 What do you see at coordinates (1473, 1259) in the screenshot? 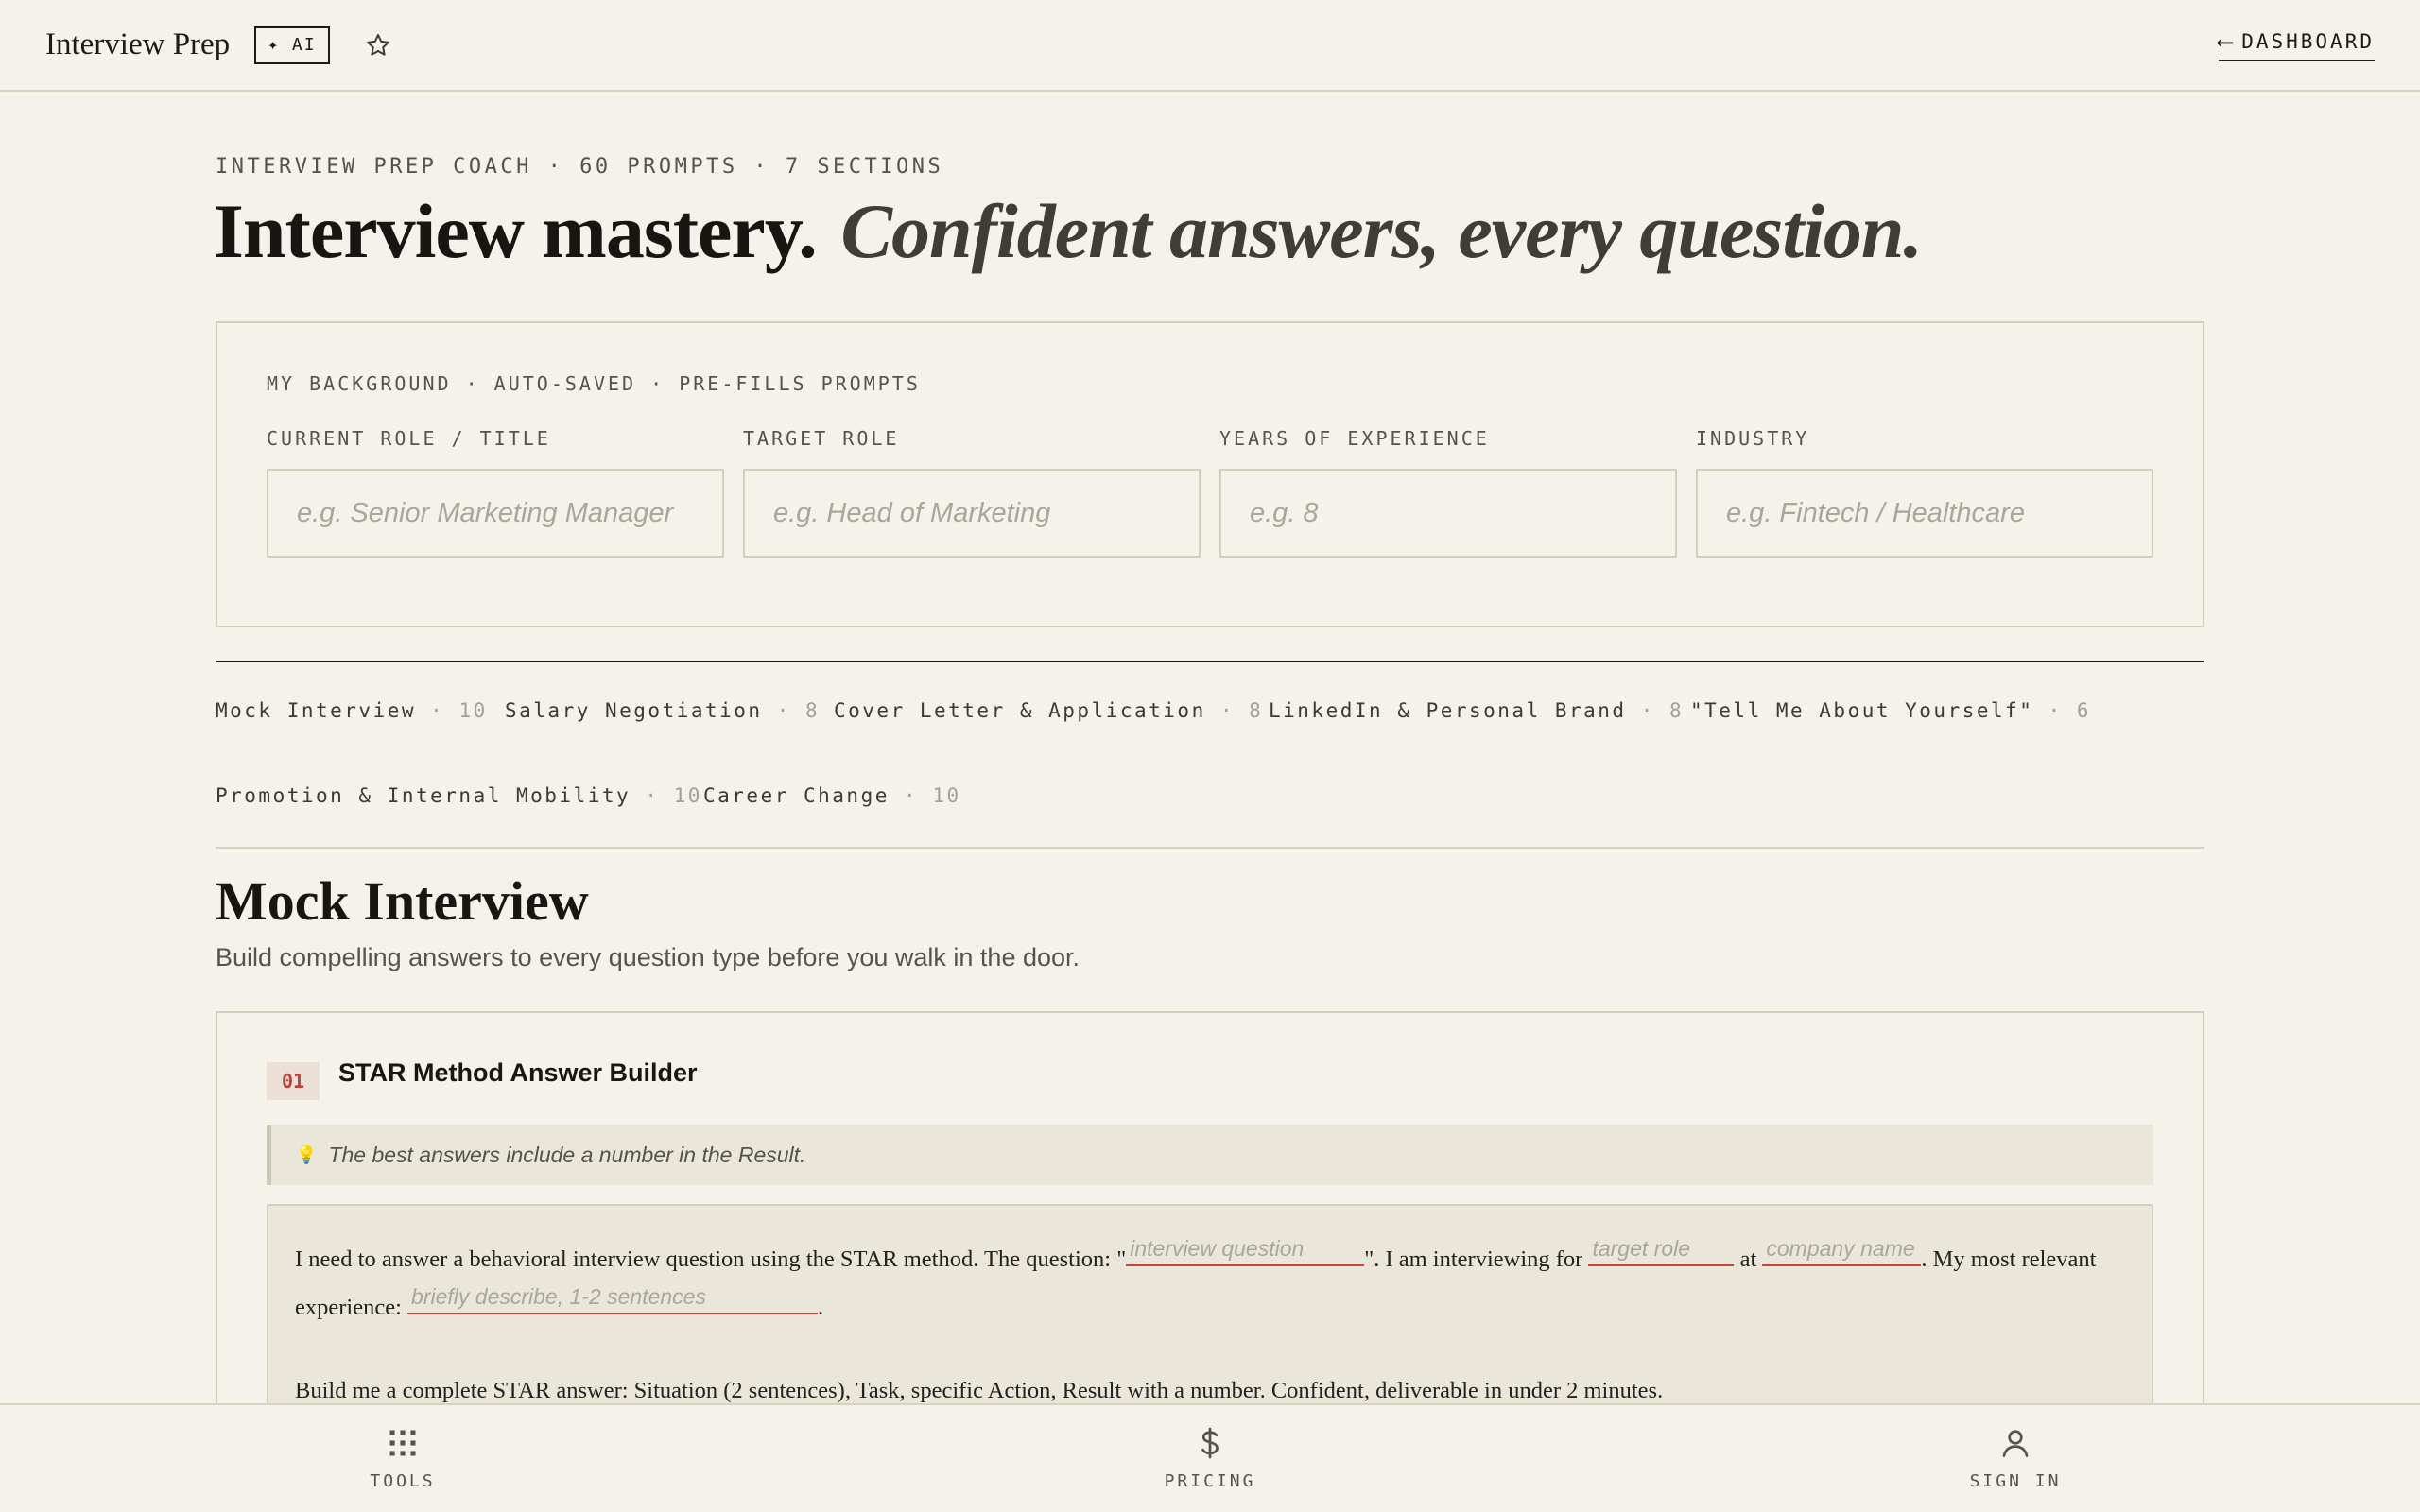
I see `prompt-text: ". I am interviewing for` at bounding box center [1473, 1259].